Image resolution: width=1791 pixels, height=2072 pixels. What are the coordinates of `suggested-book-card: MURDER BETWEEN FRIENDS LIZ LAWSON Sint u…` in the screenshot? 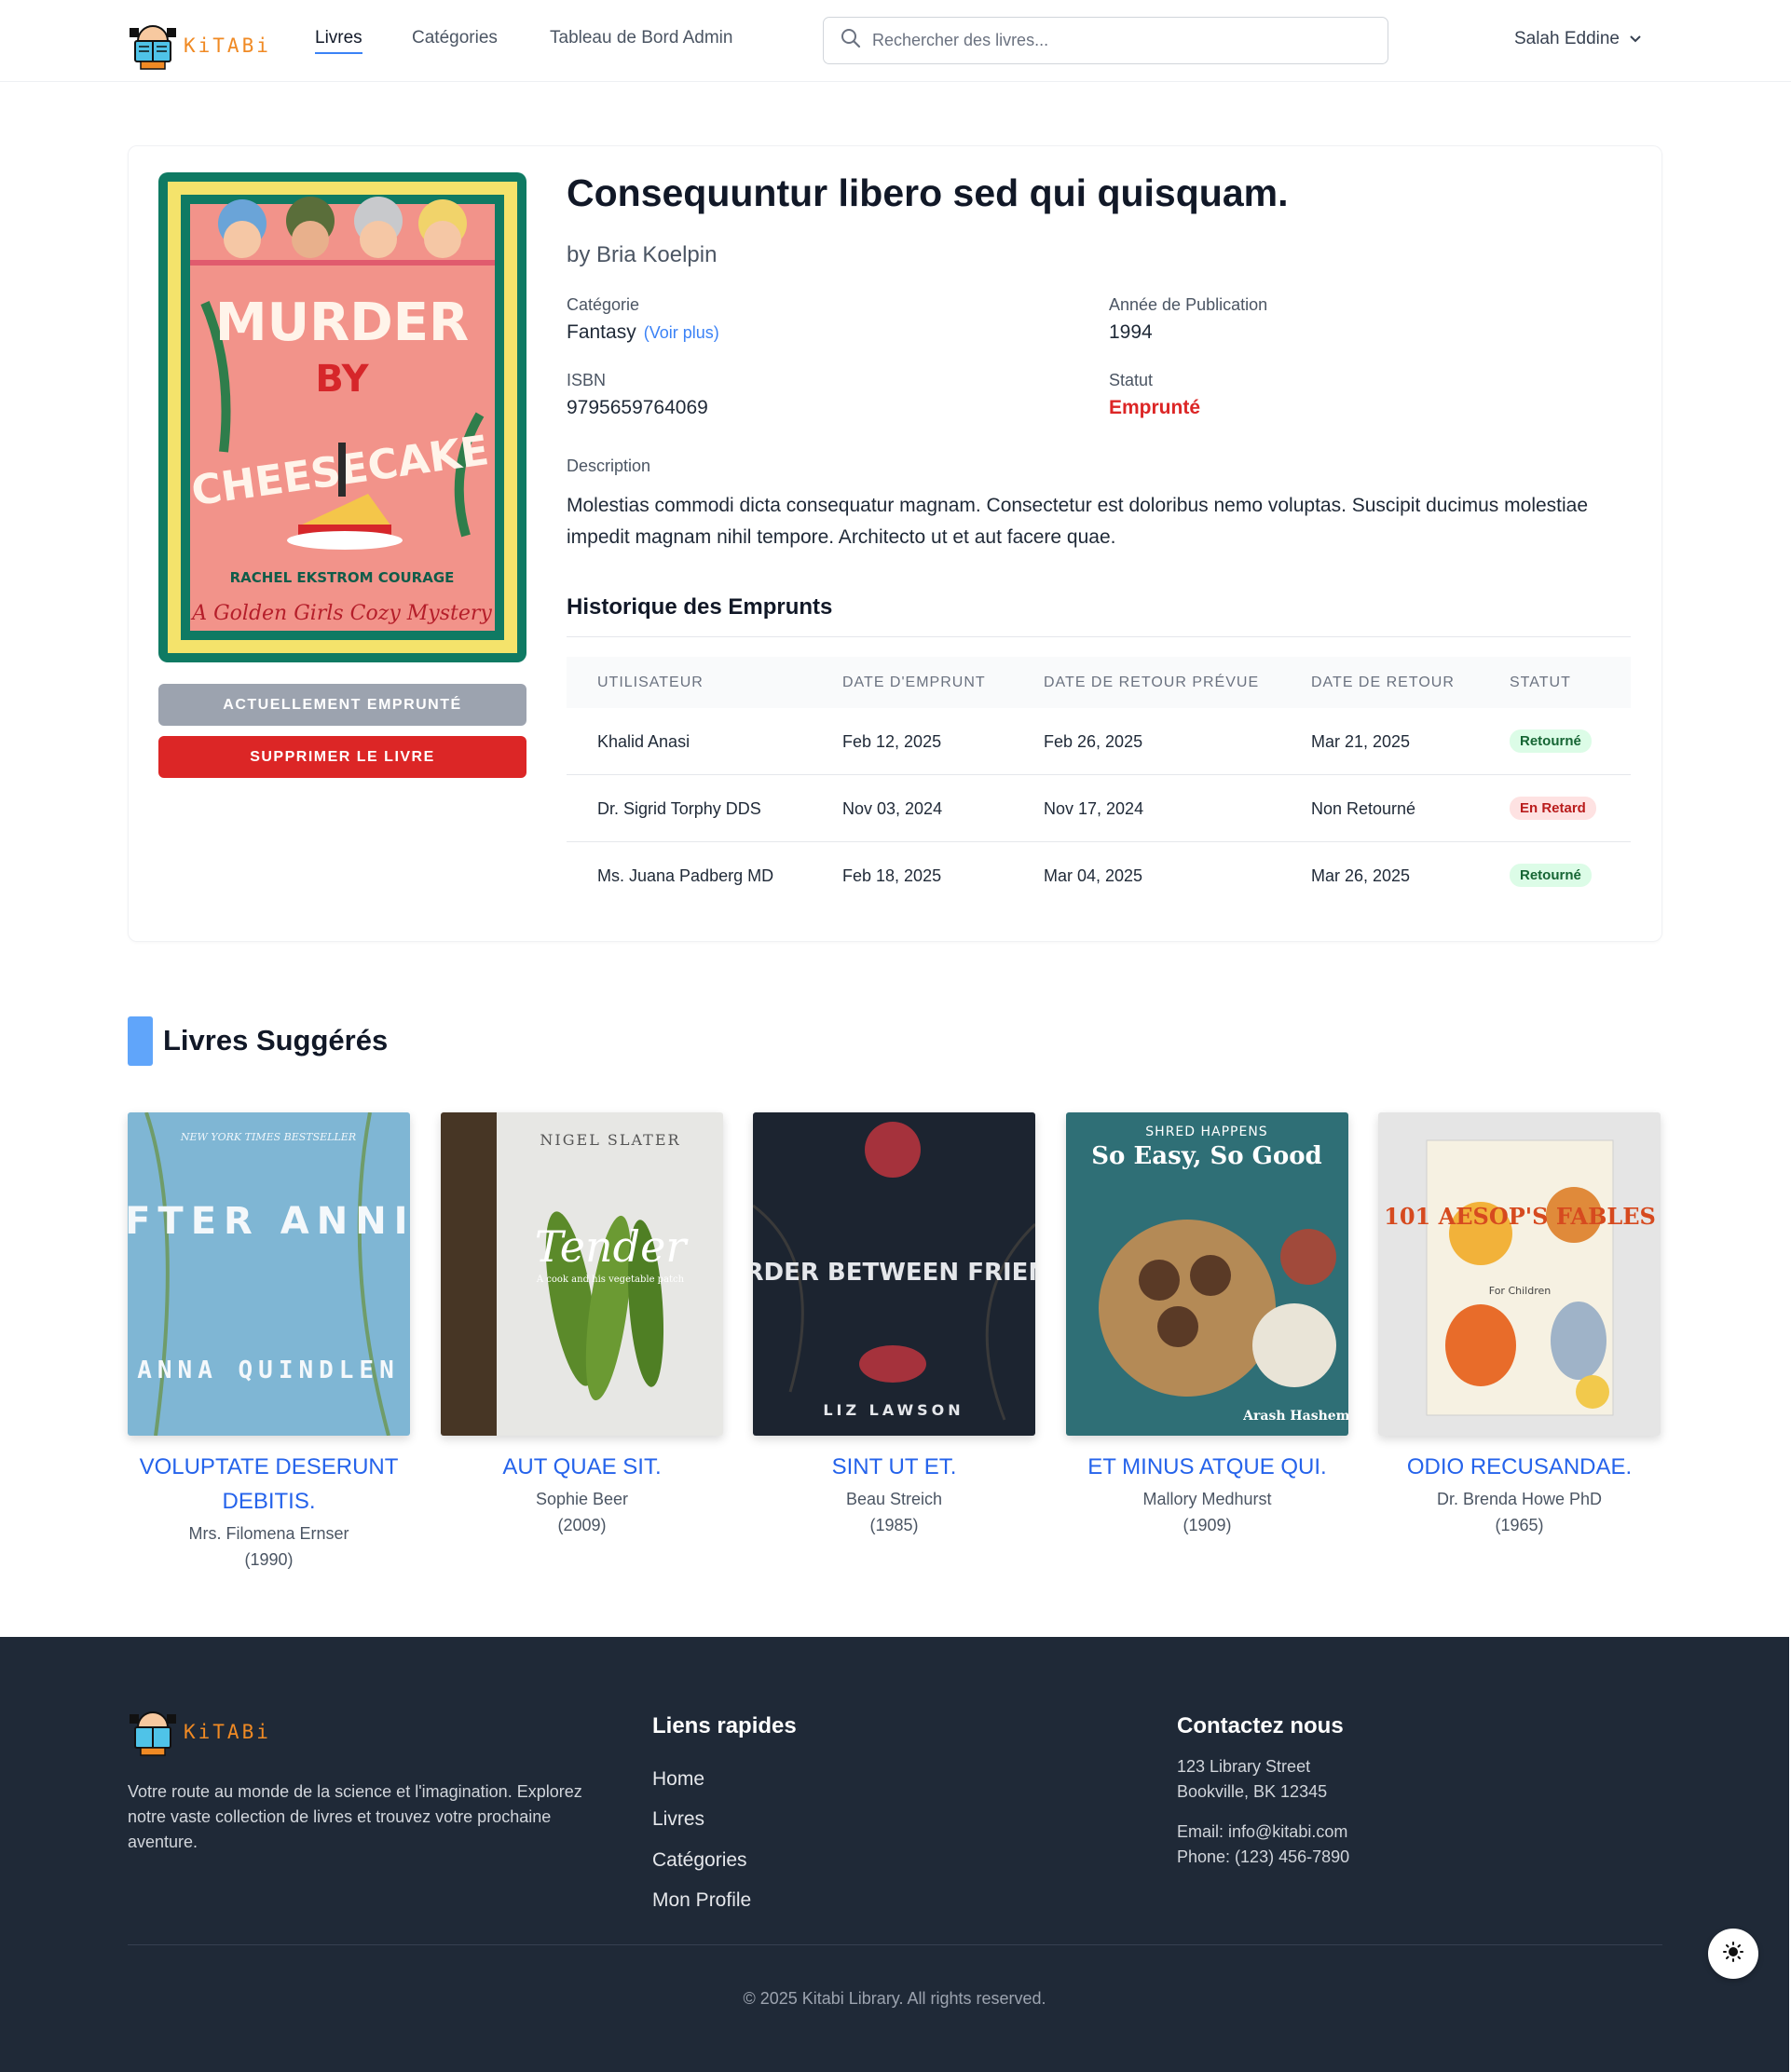 It's located at (894, 1325).